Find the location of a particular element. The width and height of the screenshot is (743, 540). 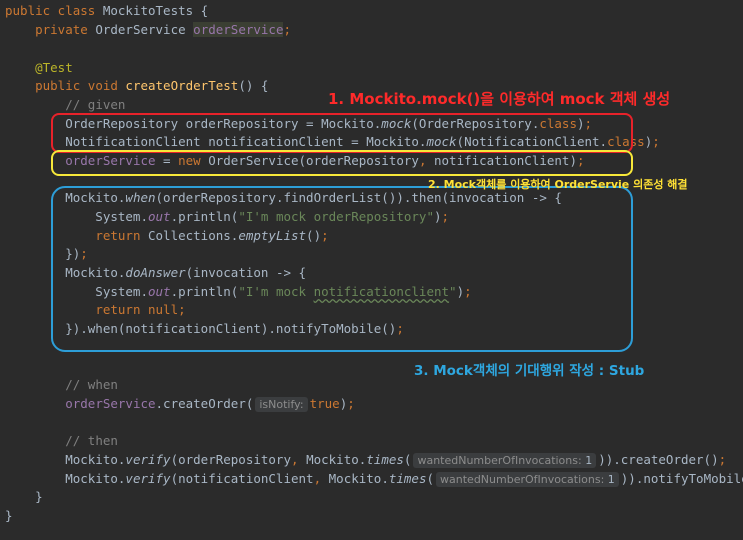

annotation-box-dependency is located at coordinates (342, 163).